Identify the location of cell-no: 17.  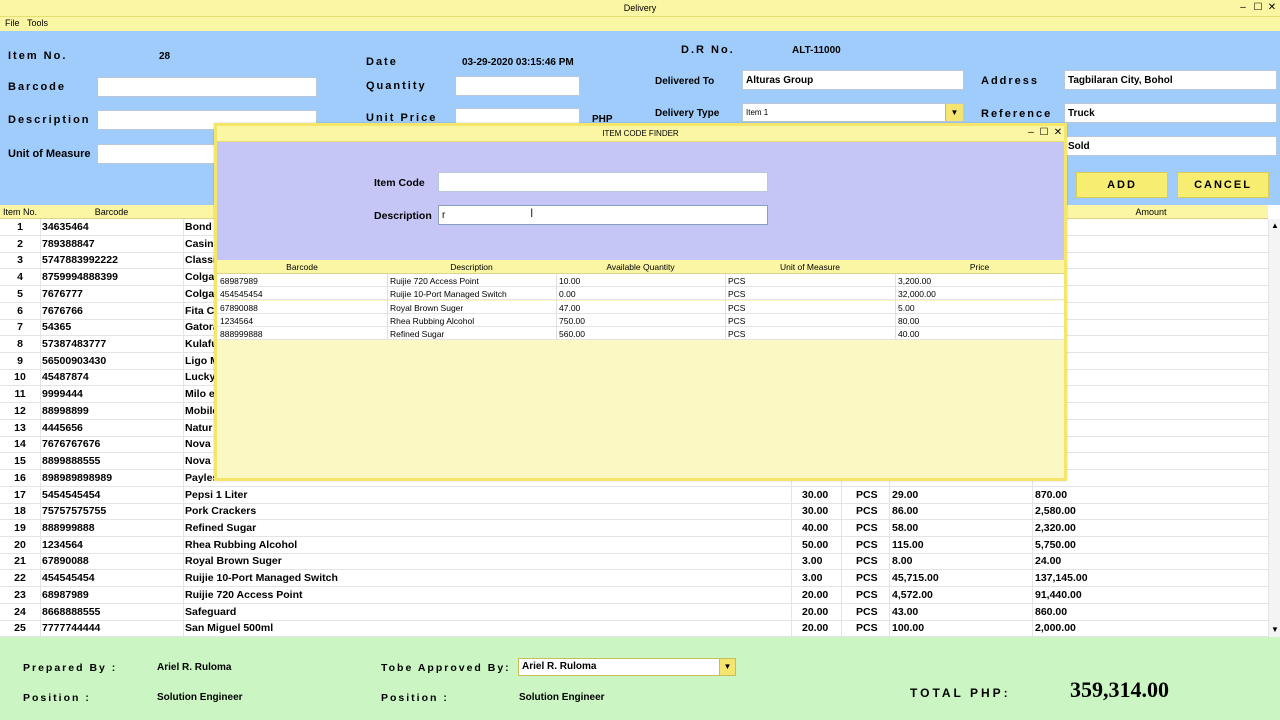
(20, 494).